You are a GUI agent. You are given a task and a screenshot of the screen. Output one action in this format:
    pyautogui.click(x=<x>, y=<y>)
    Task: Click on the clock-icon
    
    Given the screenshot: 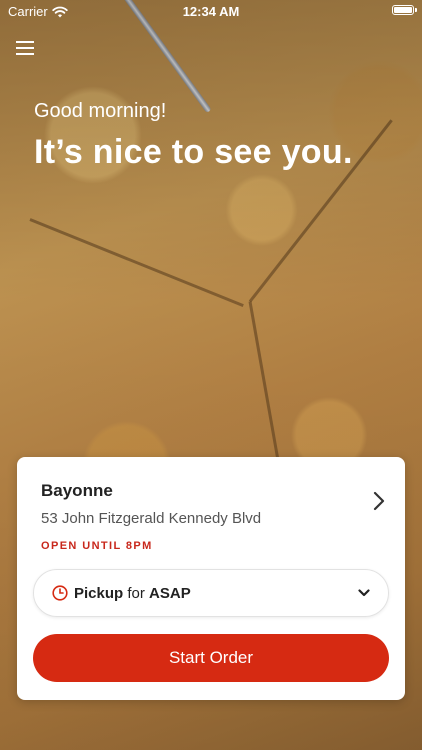 What is the action you would take?
    pyautogui.click(x=60, y=593)
    